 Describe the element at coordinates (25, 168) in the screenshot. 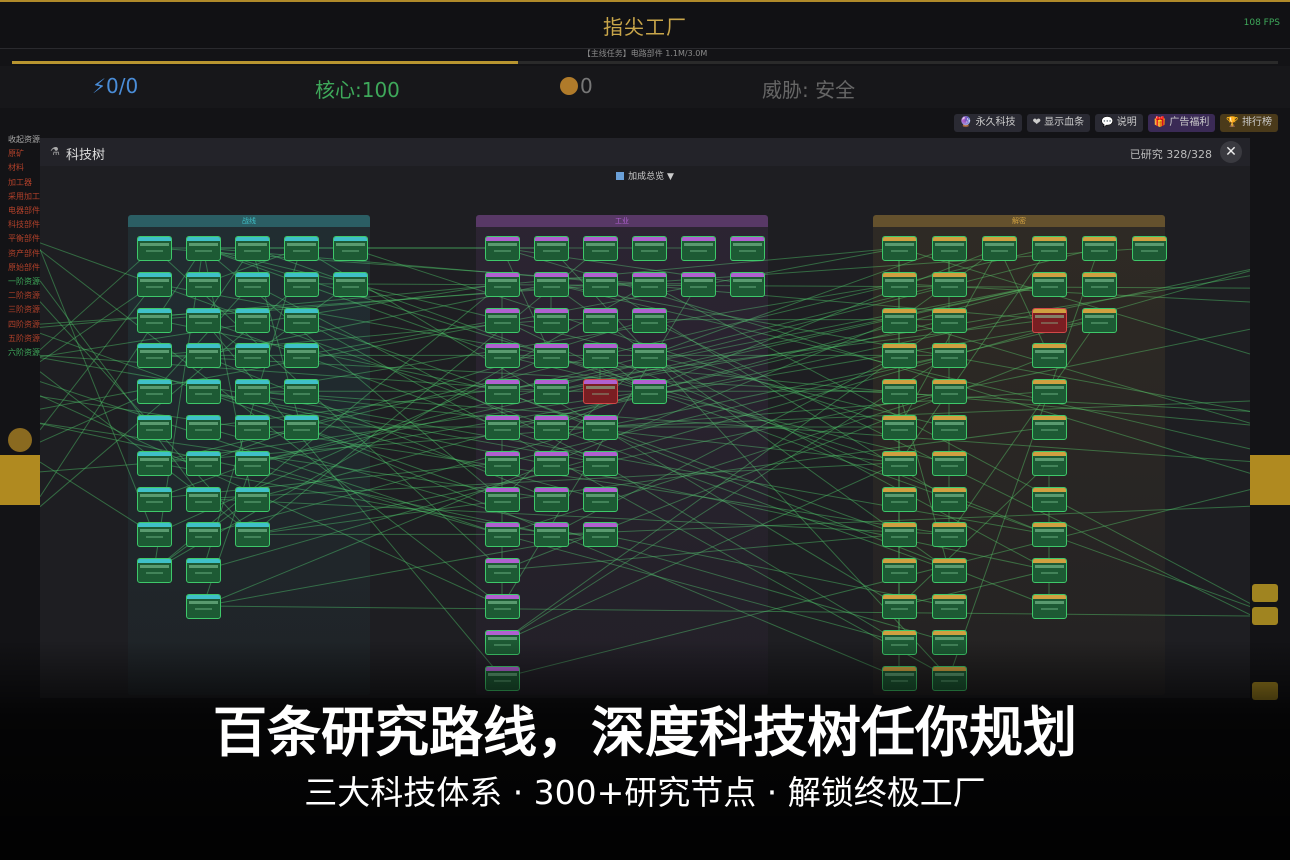

I see `resource-item: 材料` at that location.